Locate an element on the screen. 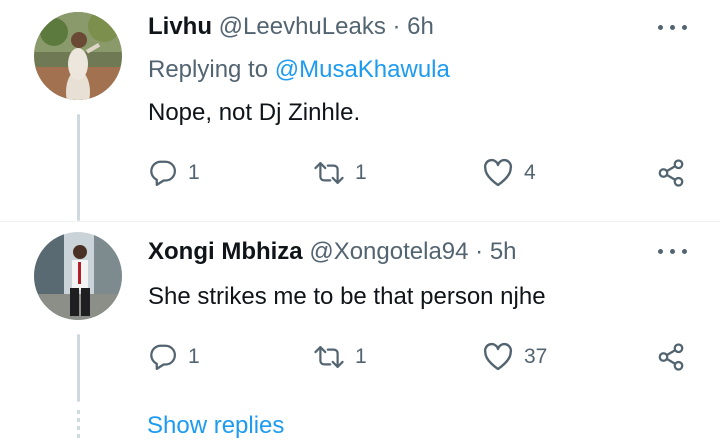 Image resolution: width=720 pixels, height=441 pixels. action-bar: 1 1 4 is located at coordinates (360, 173).